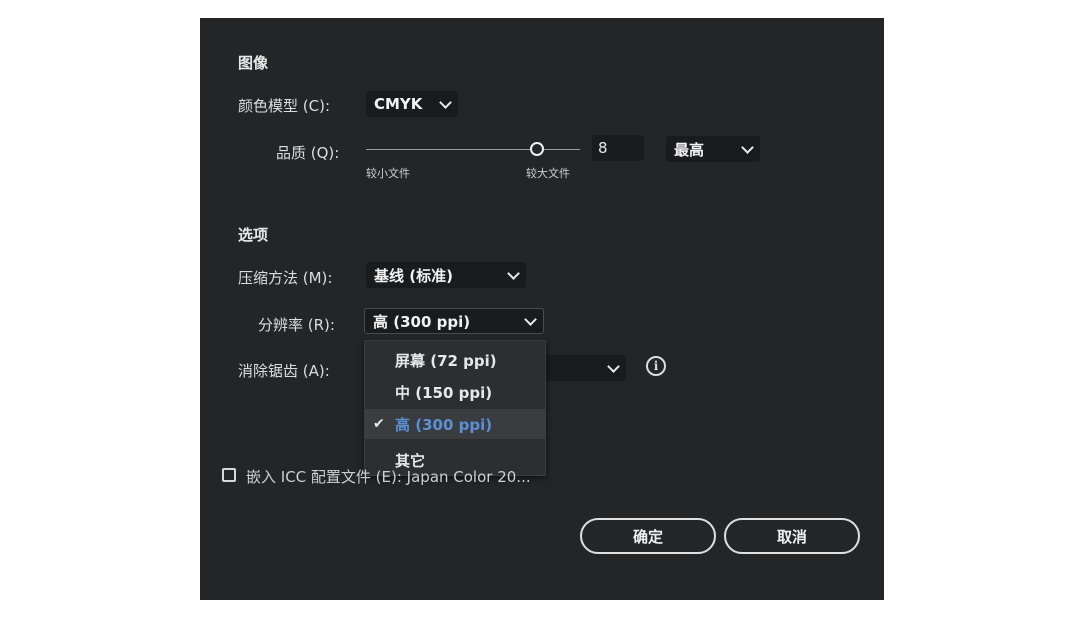  What do you see at coordinates (618, 148) in the screenshot?
I see `quality-value-input: 8` at bounding box center [618, 148].